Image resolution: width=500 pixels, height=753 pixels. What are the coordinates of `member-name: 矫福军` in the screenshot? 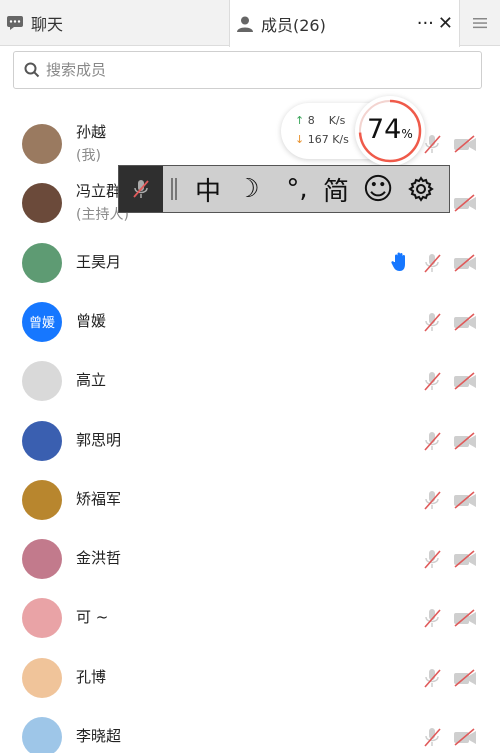 It's located at (99, 498).